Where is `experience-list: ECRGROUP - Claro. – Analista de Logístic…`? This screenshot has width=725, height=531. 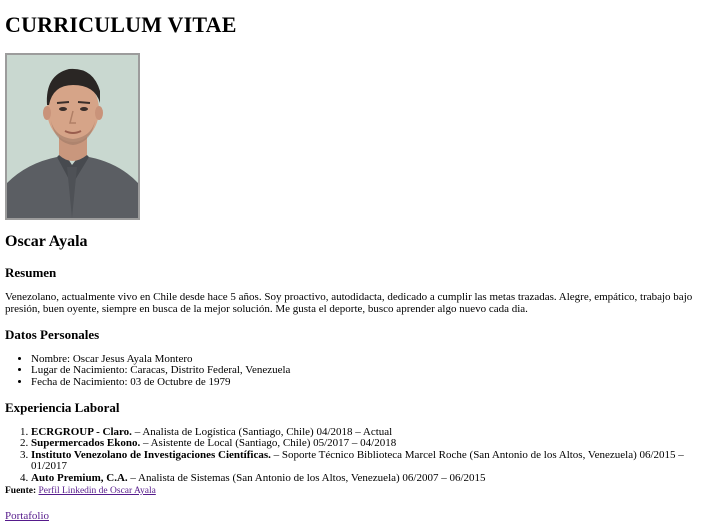 experience-list: ECRGROUP - Claro. – Analista de Logístic… is located at coordinates (362, 455).